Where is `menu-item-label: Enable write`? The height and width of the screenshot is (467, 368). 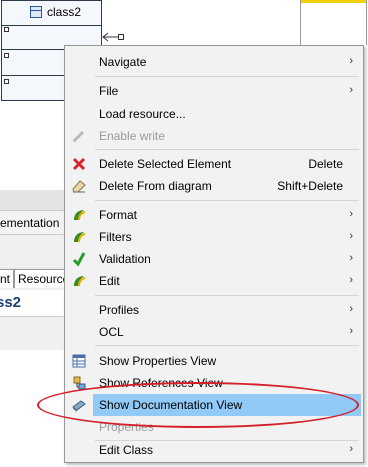
menu-item-label: Enable write is located at coordinates (132, 136).